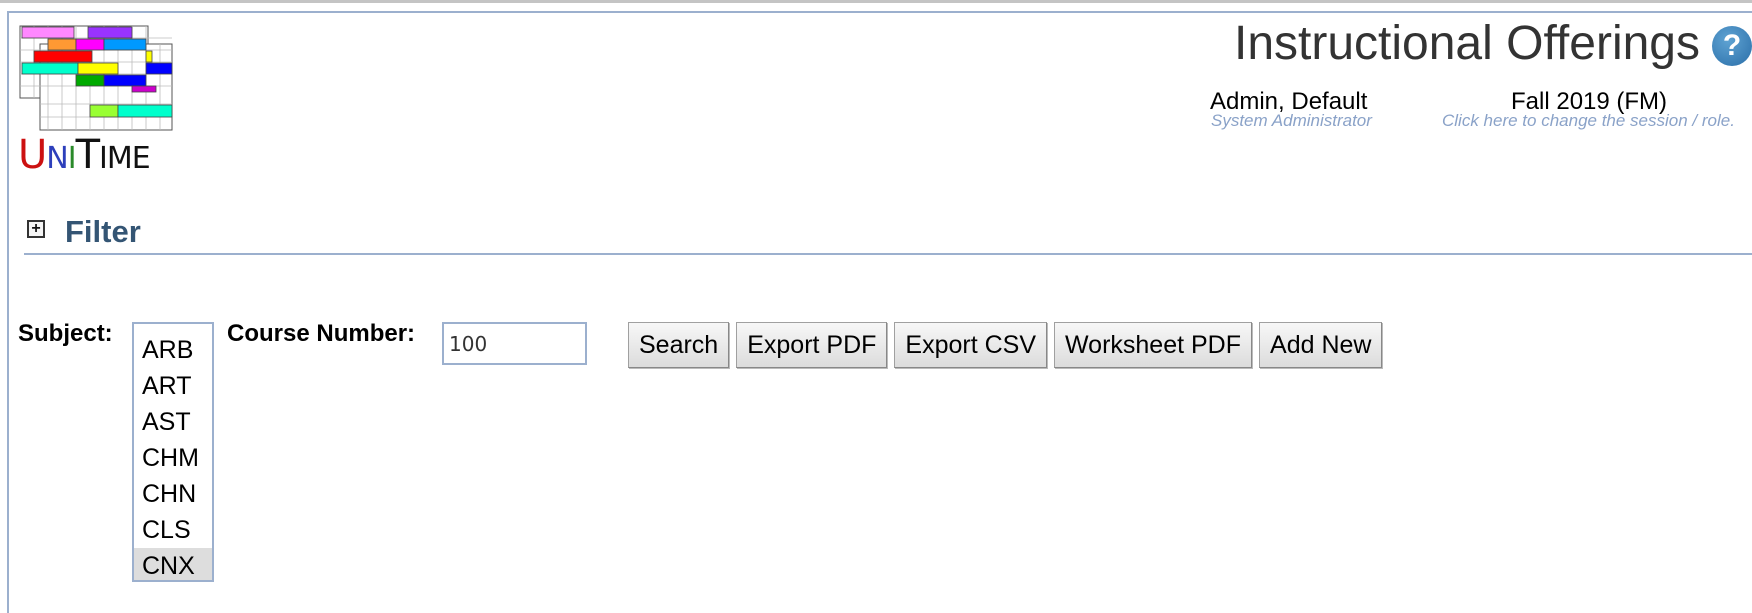  Describe the element at coordinates (32, 155) in the screenshot. I see `logo-letter-u: U` at that location.